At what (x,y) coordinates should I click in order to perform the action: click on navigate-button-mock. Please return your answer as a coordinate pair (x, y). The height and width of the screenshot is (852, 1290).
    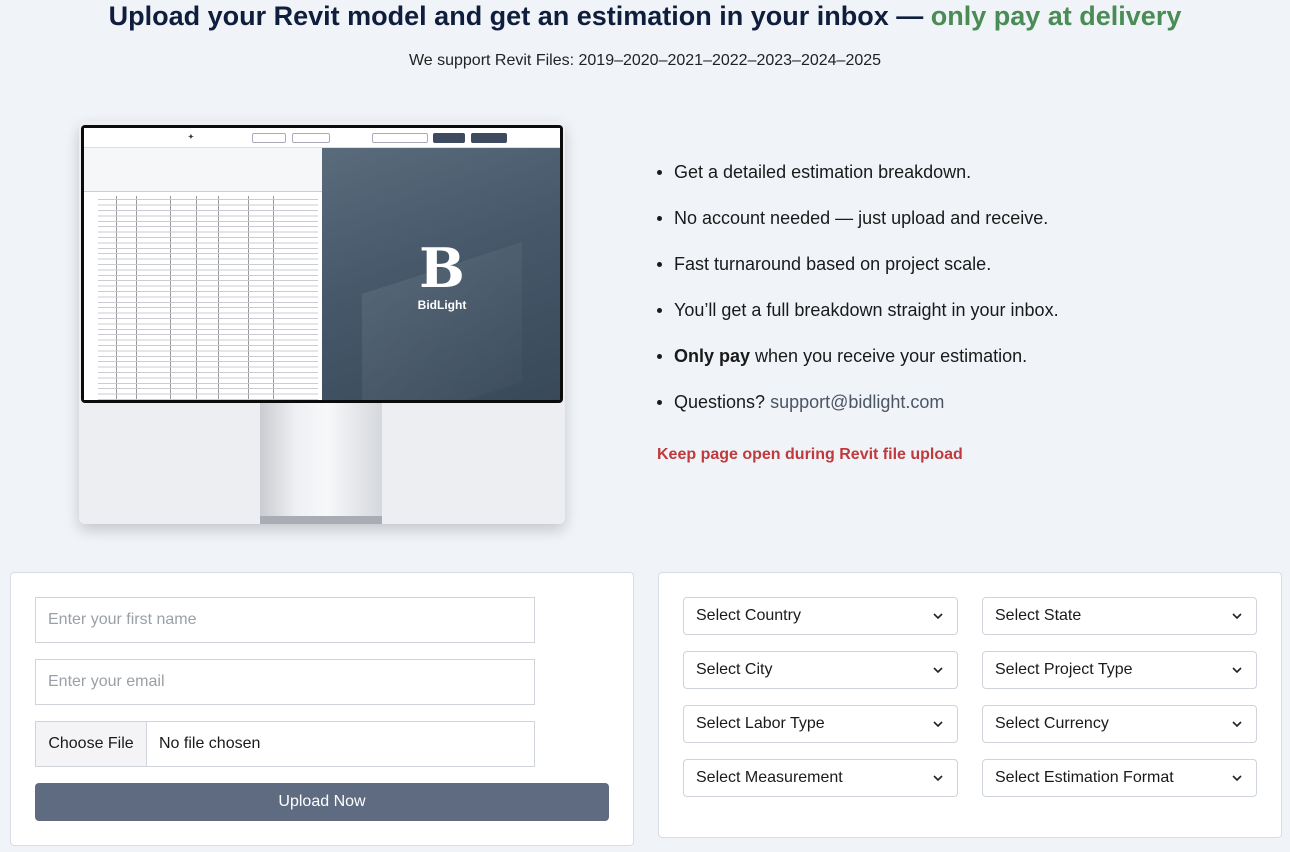
    Looking at the image, I should click on (311, 138).